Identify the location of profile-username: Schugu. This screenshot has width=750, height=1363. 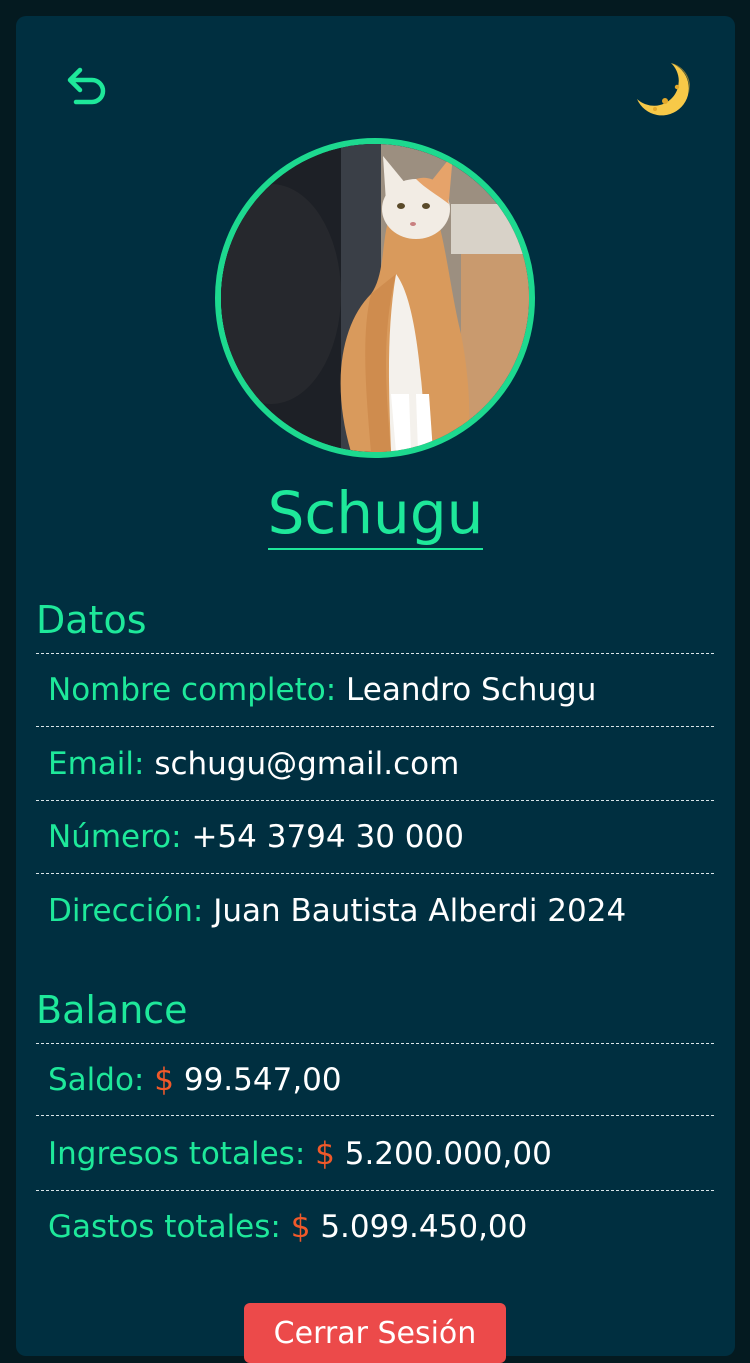
(375, 514).